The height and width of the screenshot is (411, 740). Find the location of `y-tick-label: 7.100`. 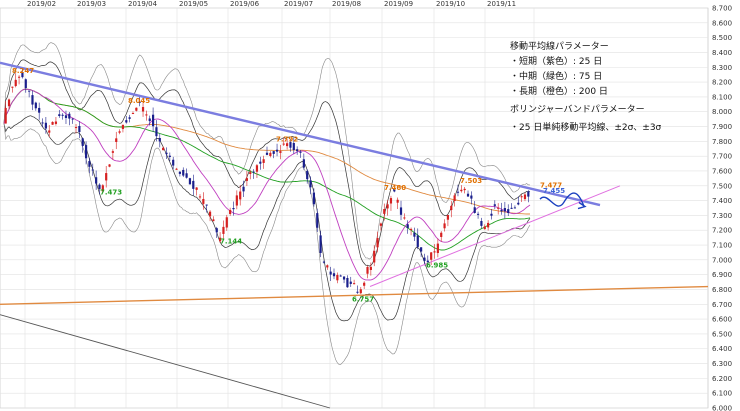

y-tick-label: 7.100 is located at coordinates (722, 246).